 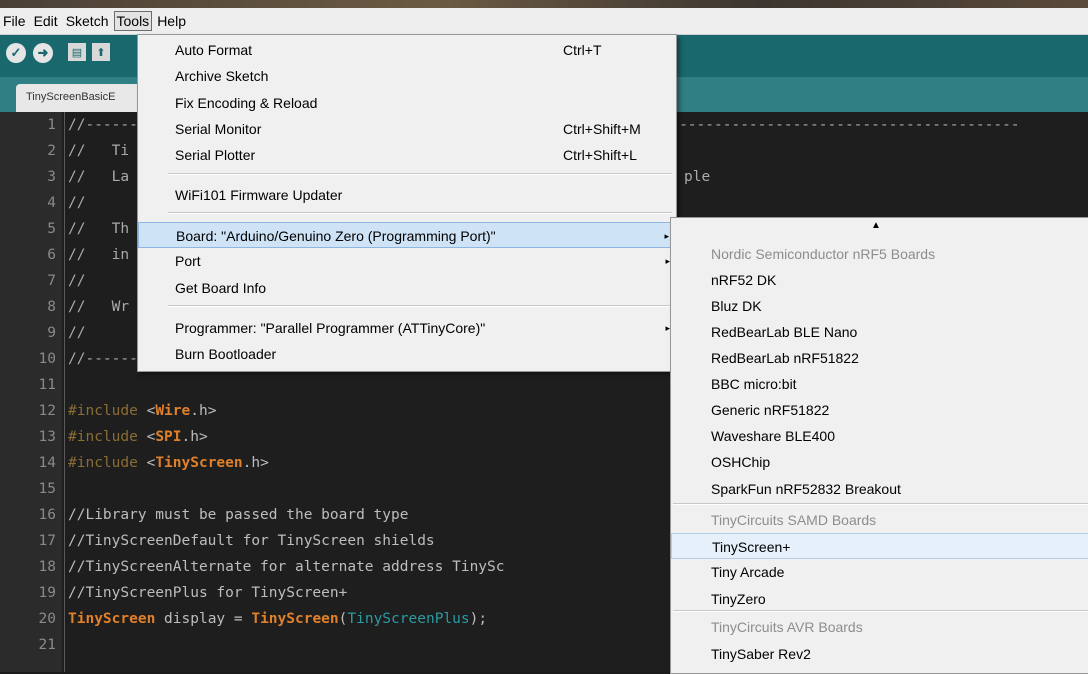 I want to click on board-menu-item: TinyZero, so click(x=879, y=599).